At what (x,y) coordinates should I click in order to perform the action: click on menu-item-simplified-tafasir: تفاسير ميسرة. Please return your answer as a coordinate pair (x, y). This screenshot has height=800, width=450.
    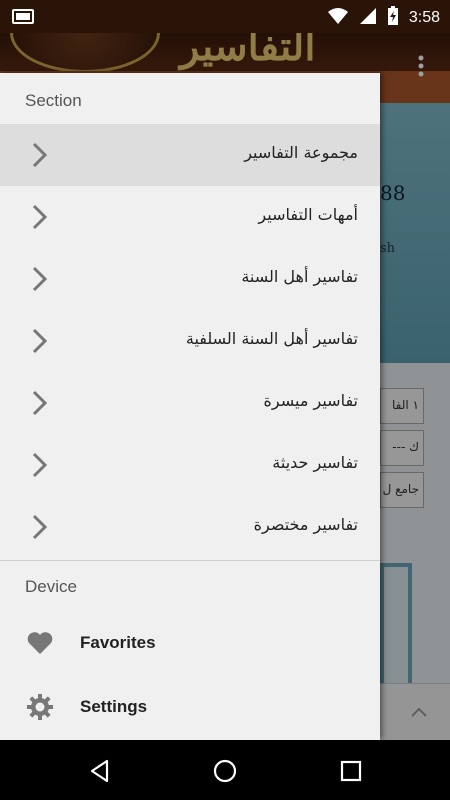
    Looking at the image, I should click on (190, 403).